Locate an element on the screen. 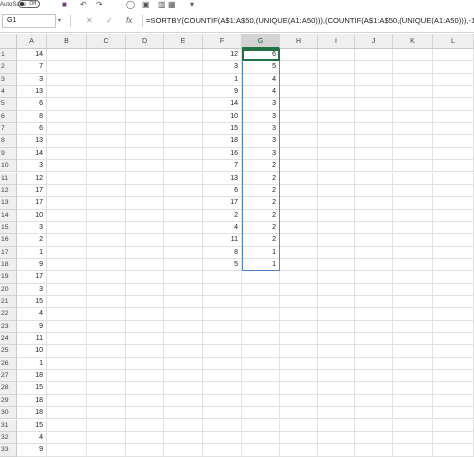 Image resolution: width=474 pixels, height=457 pixels. cell-l7 is located at coordinates (453, 129).